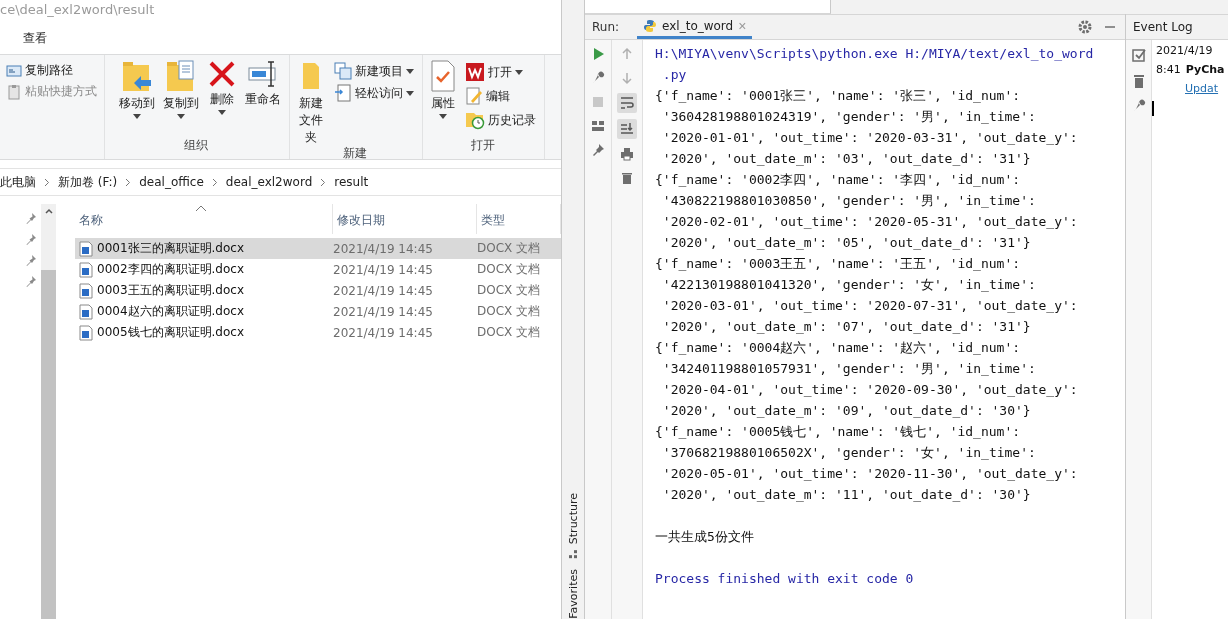 The height and width of the screenshot is (619, 1228). What do you see at coordinates (627, 54) in the screenshot?
I see `arrow-up-icon` at bounding box center [627, 54].